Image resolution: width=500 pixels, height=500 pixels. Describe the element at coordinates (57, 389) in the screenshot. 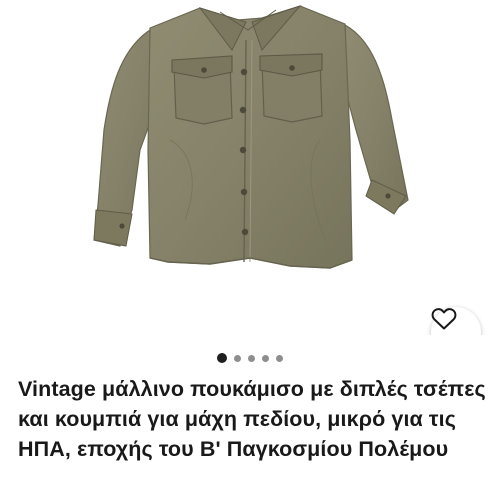

I see `listing-title-brand: Vintage` at that location.